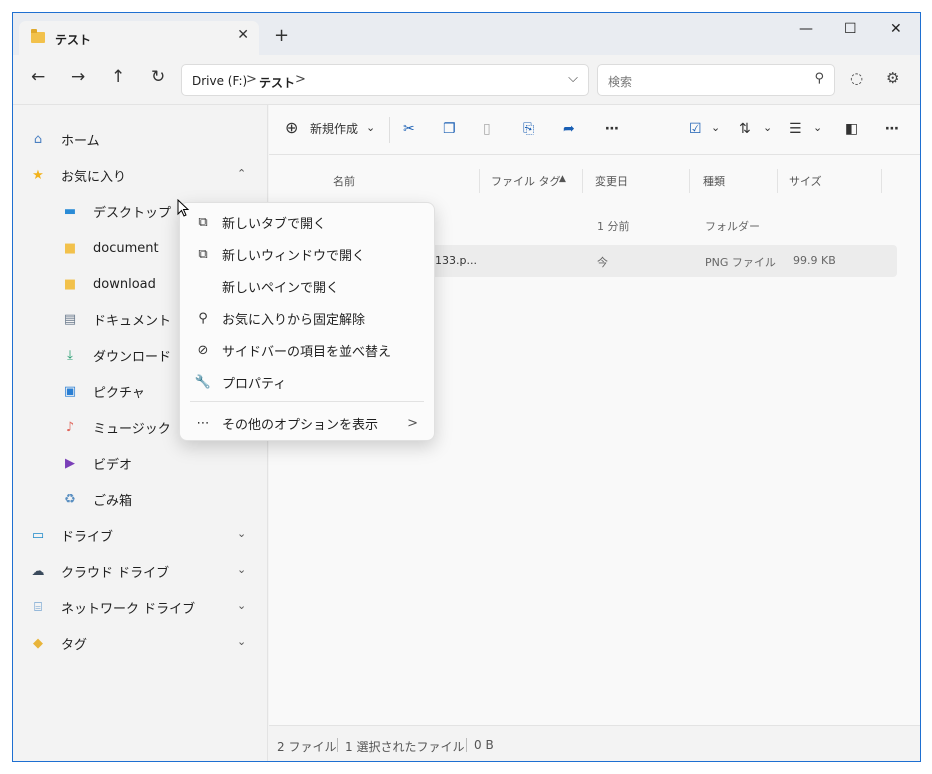  Describe the element at coordinates (183, 208) in the screenshot. I see `mouse-cursor-icon` at that location.